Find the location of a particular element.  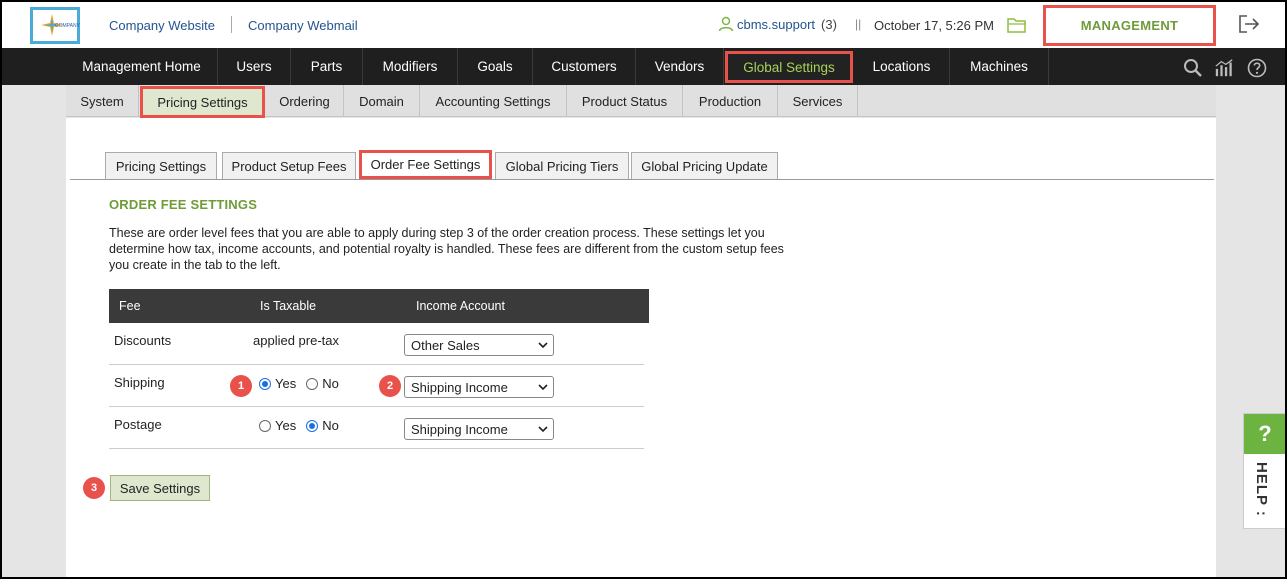

header-divider is located at coordinates (231, 24).